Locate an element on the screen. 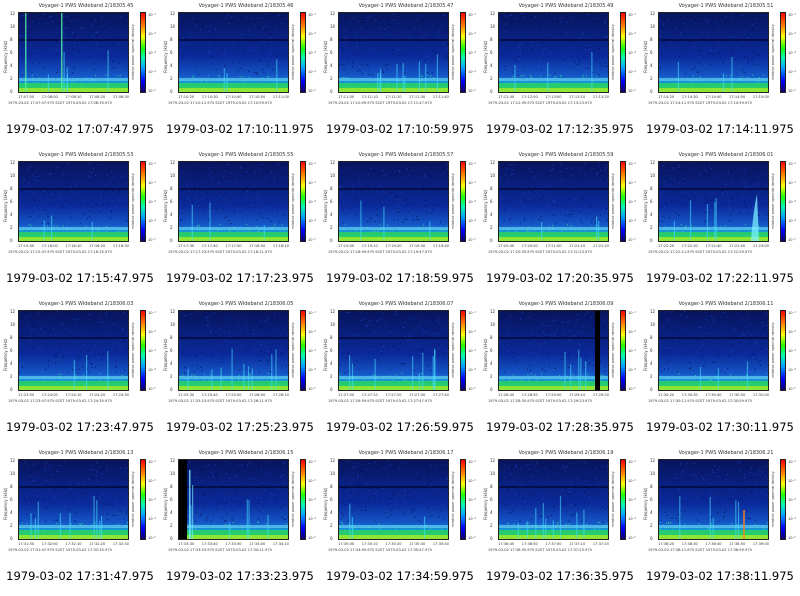 The height and width of the screenshot is (596, 800). thumbnail-caption: 1979-03-02 17:38:11.975 is located at coordinates (720, 576).